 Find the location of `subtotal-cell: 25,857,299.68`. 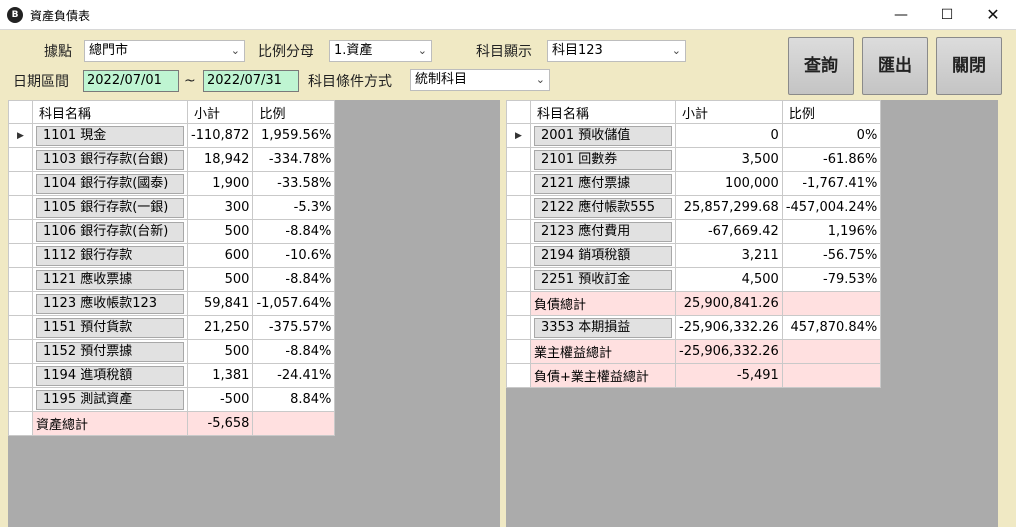

subtotal-cell: 25,857,299.68 is located at coordinates (729, 207).